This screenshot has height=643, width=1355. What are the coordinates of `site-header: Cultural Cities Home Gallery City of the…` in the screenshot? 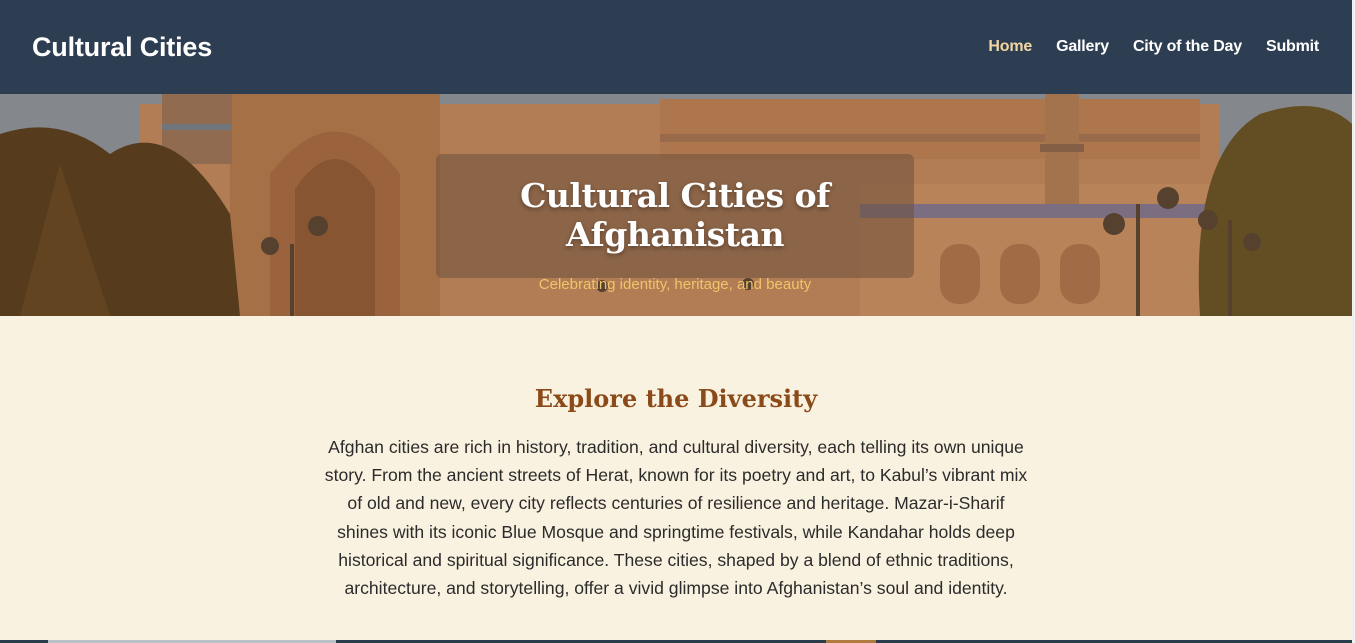 It's located at (676, 47).